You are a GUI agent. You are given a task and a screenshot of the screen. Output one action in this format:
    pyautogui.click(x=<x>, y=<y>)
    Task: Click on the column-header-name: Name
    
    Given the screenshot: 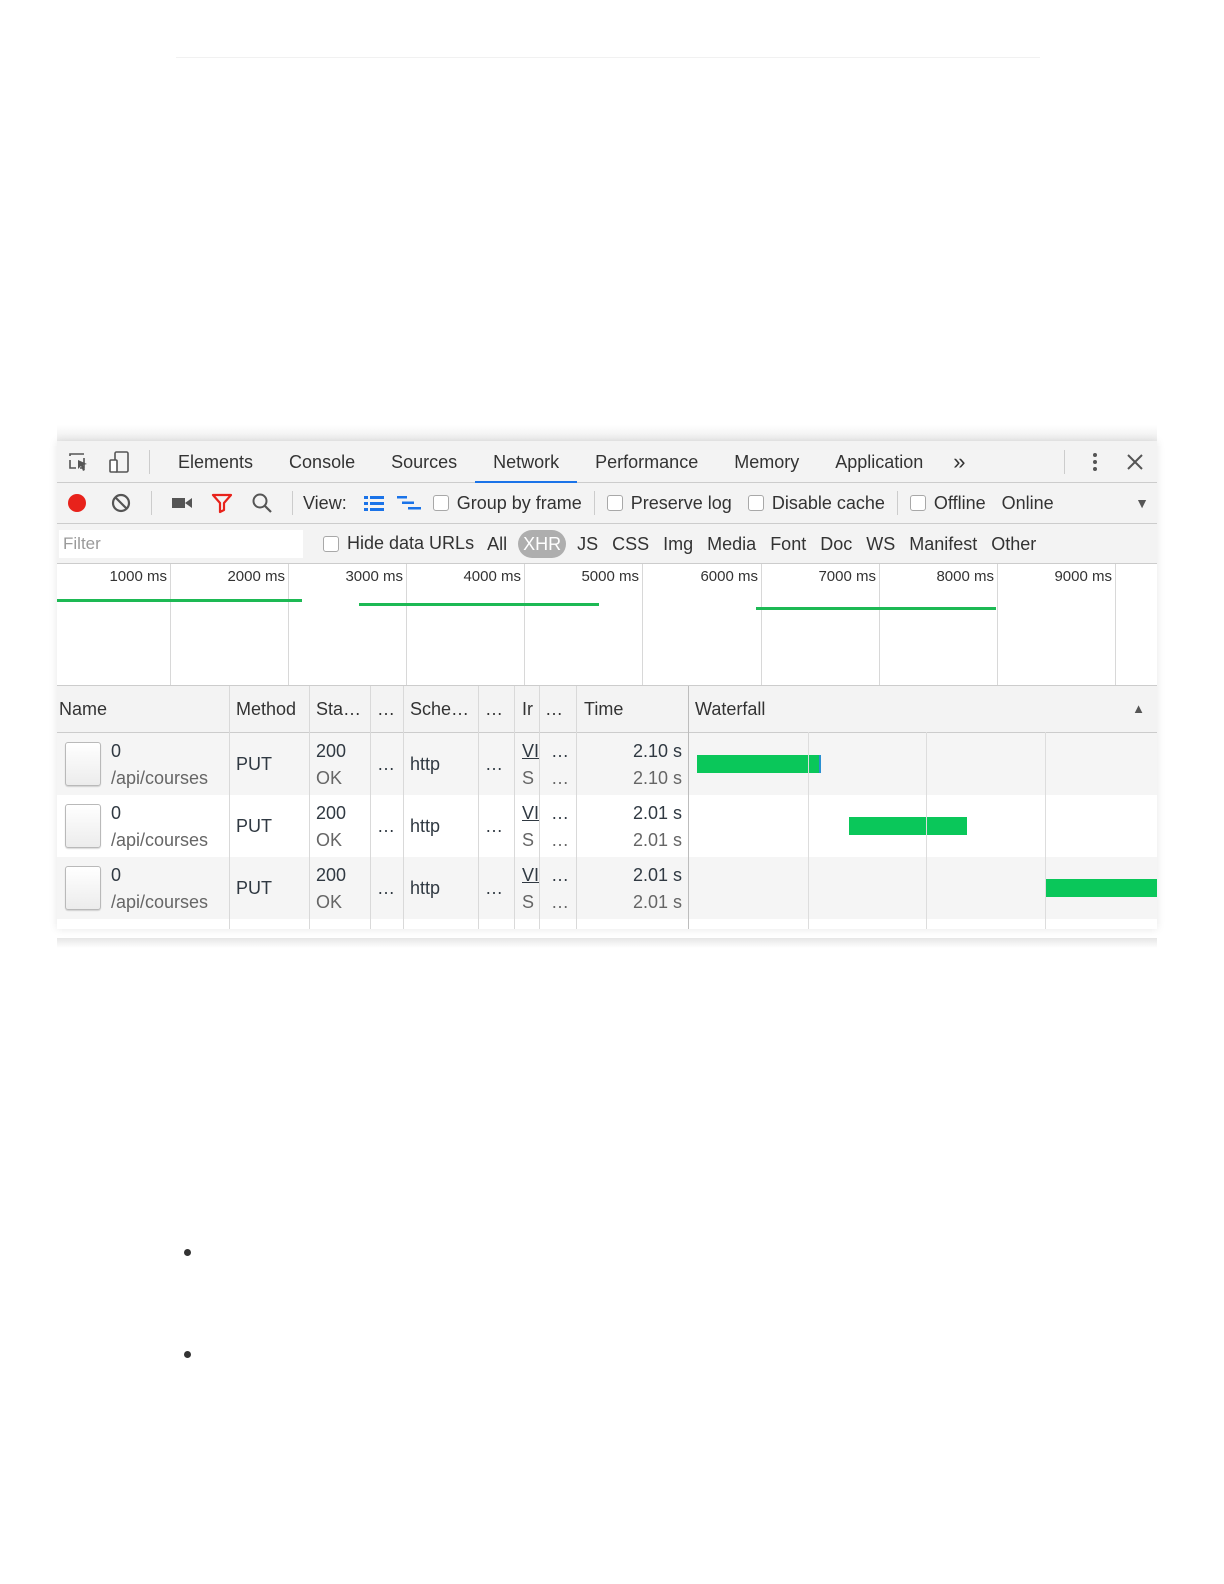 What is the action you would take?
    pyautogui.click(x=143, y=709)
    